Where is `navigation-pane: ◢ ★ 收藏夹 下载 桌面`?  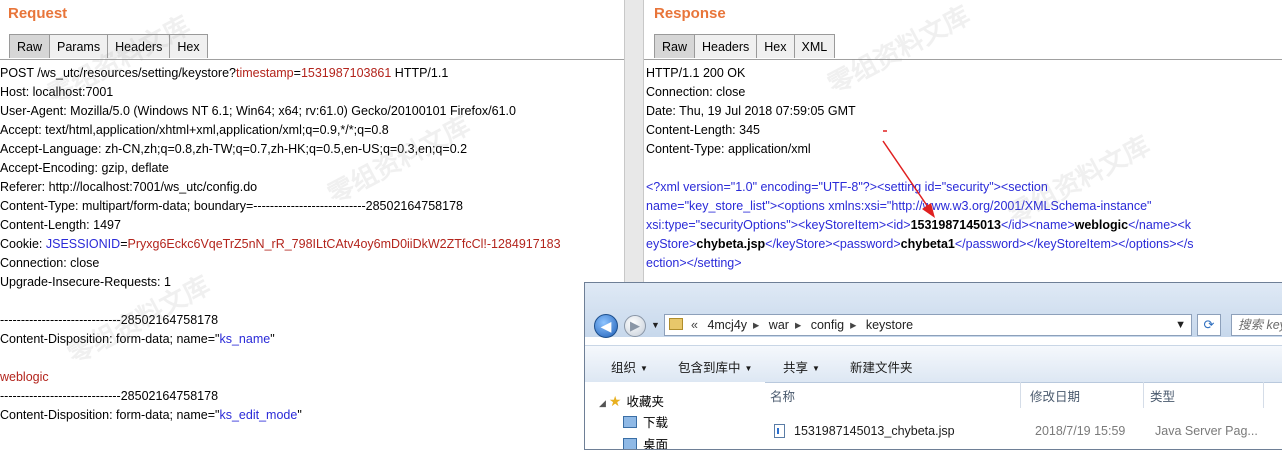 navigation-pane: ◢ ★ 收藏夹 下载 桌面 is located at coordinates (675, 415).